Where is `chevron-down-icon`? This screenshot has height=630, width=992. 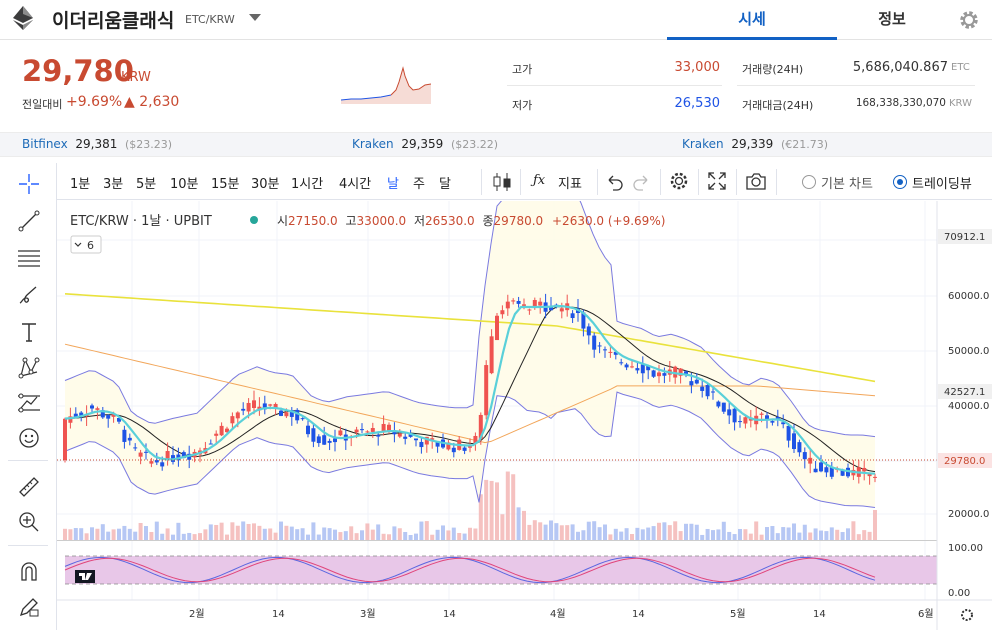 chevron-down-icon is located at coordinates (255, 17).